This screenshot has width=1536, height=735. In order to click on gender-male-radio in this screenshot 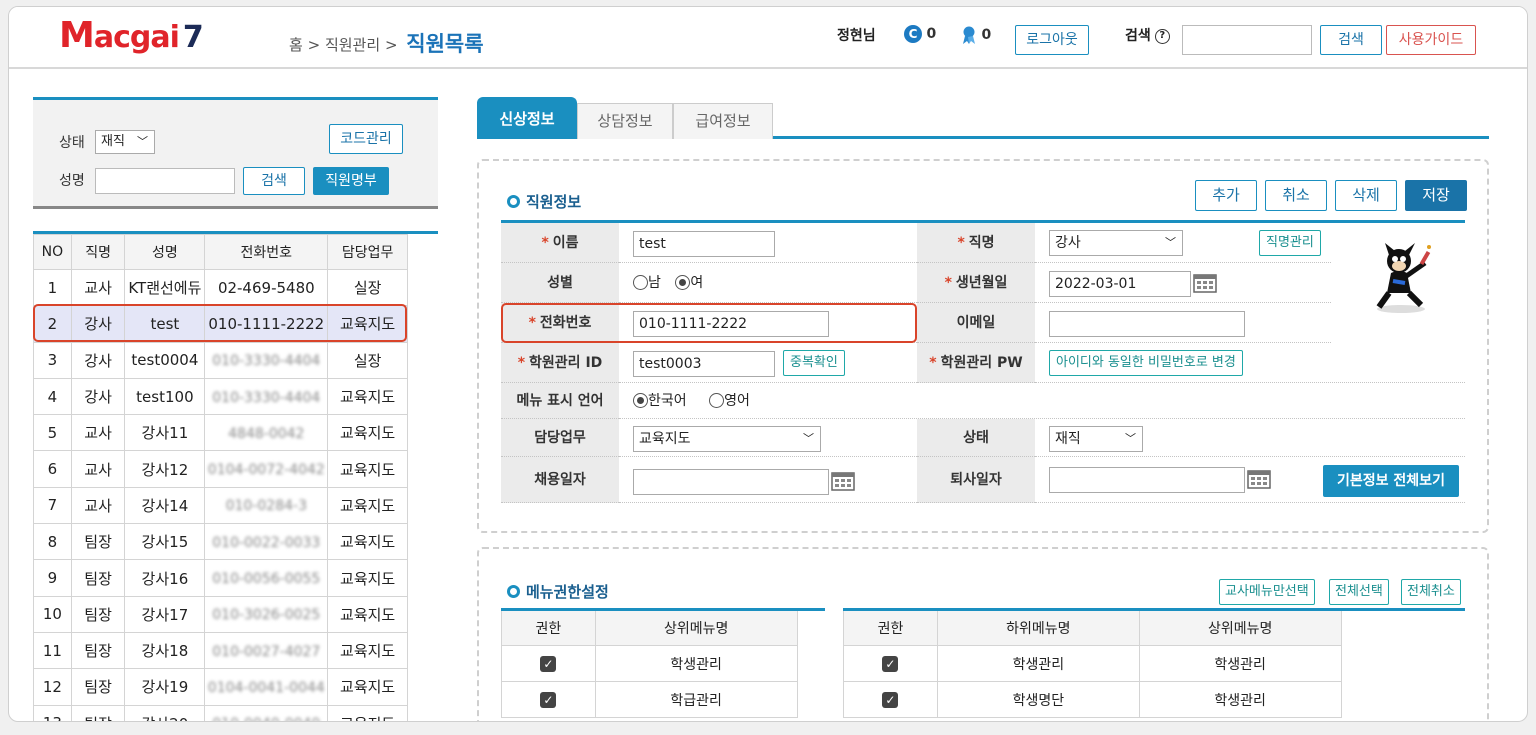, I will do `click(640, 282)`.